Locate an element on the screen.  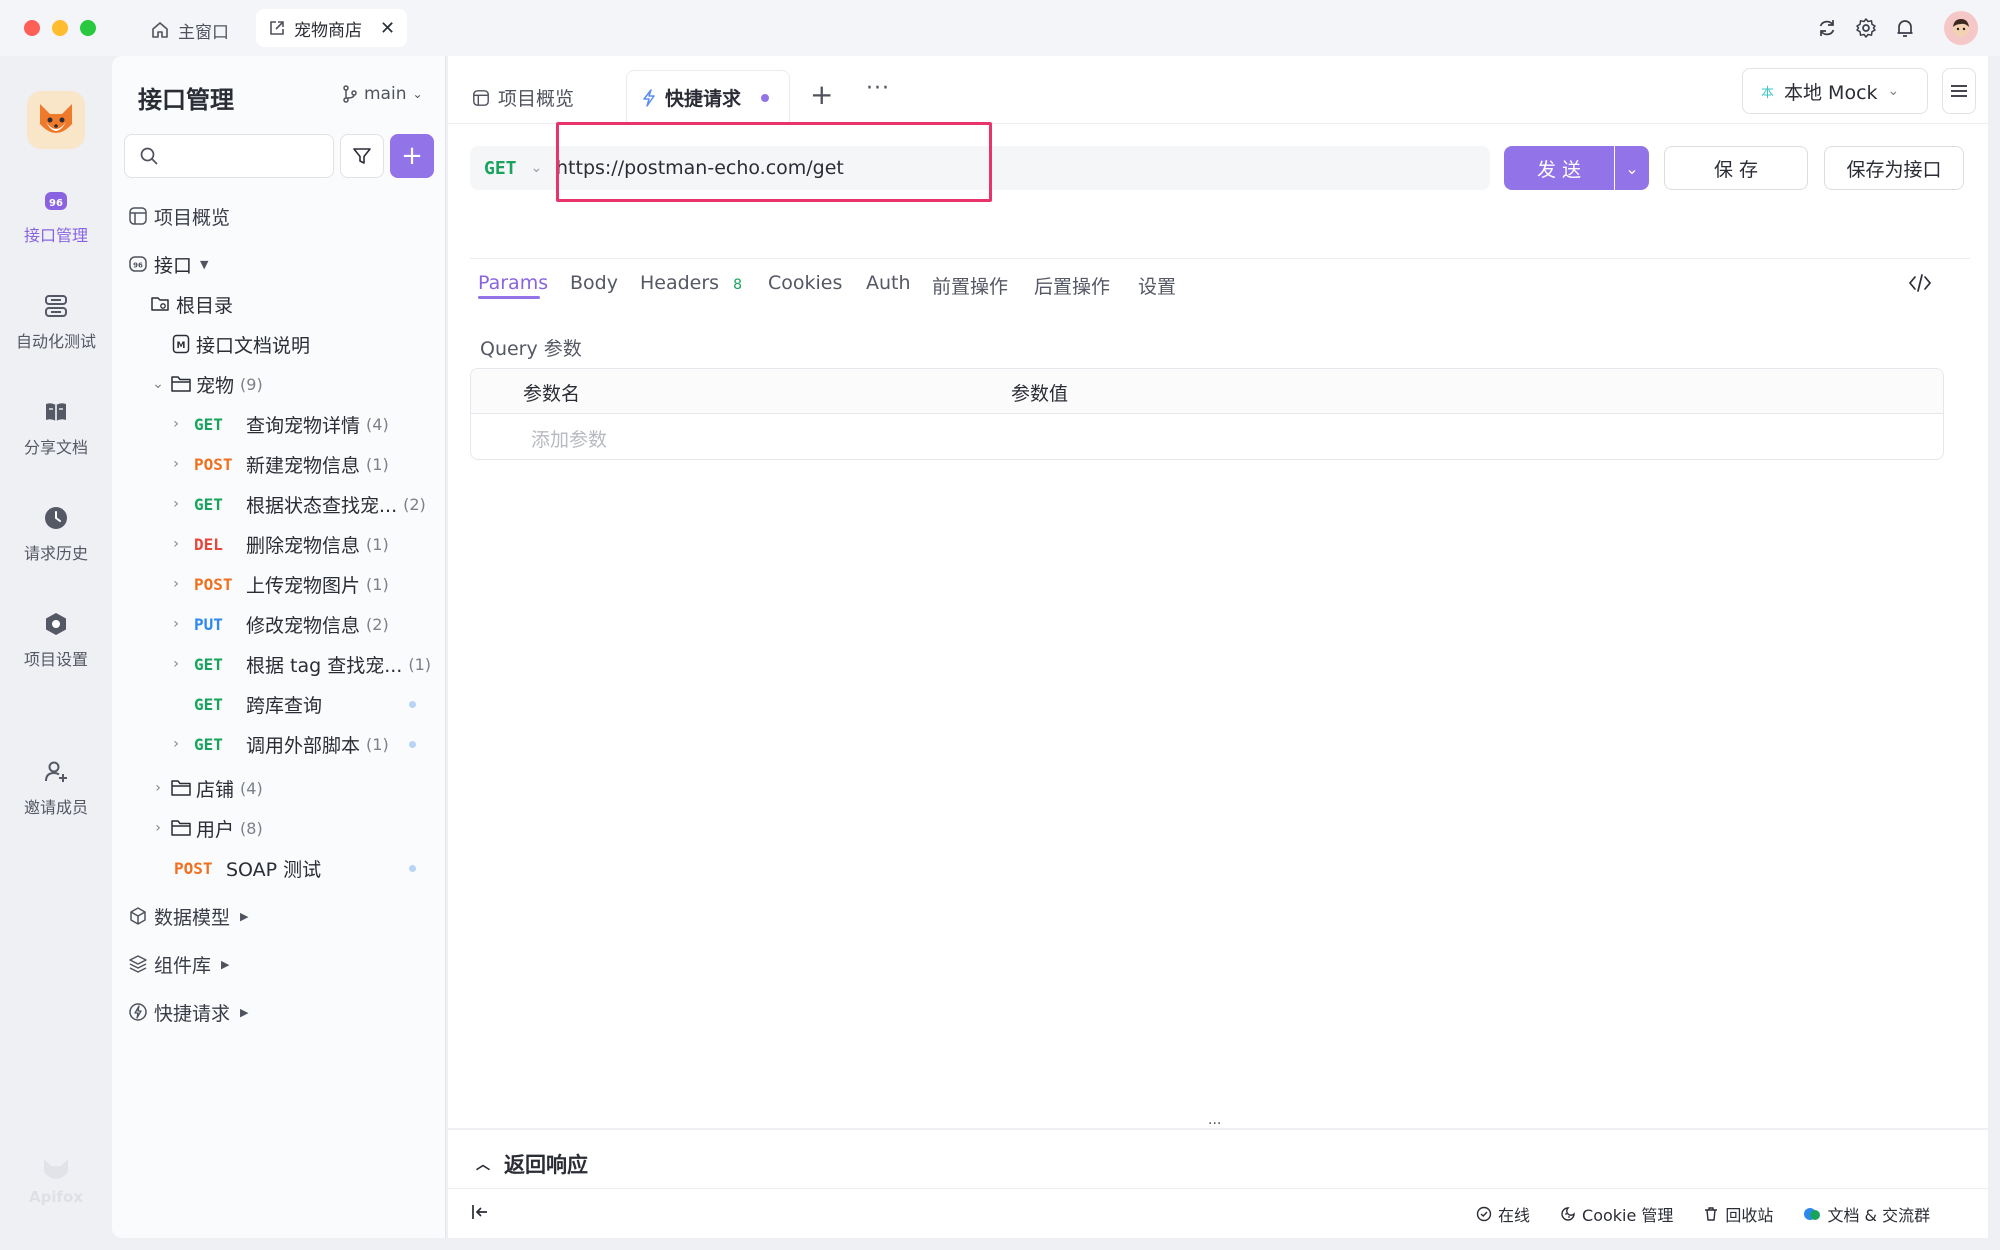
search-input is located at coordinates (229, 156).